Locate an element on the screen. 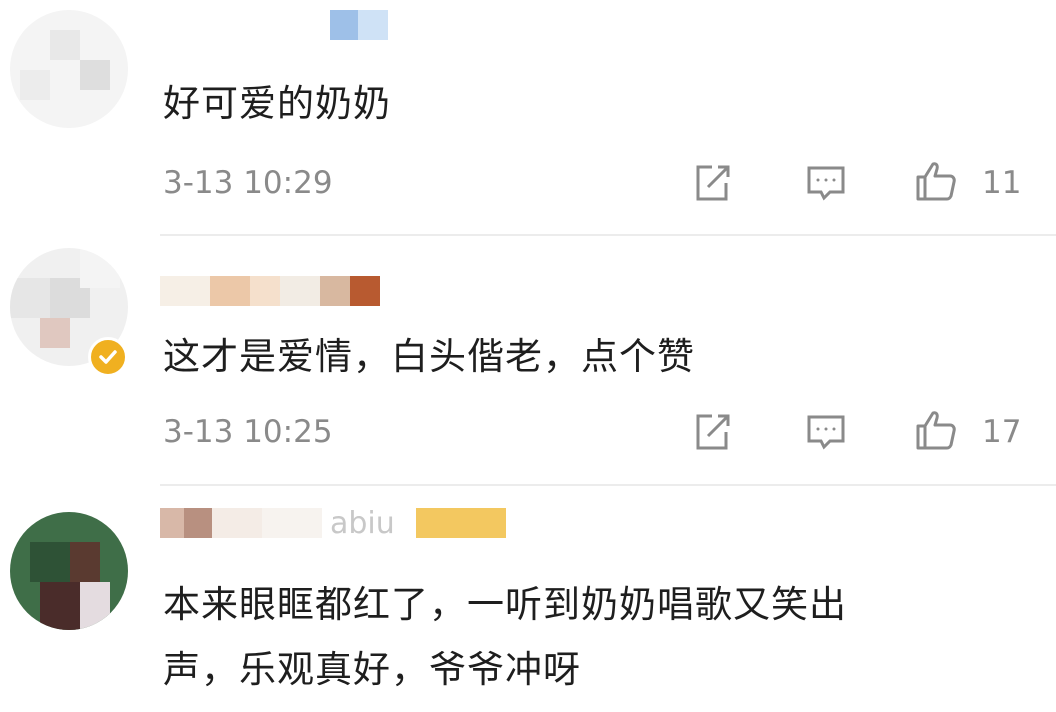 The height and width of the screenshot is (712, 1056). comment-timestamp: 3-13 10:29 is located at coordinates (248, 183).